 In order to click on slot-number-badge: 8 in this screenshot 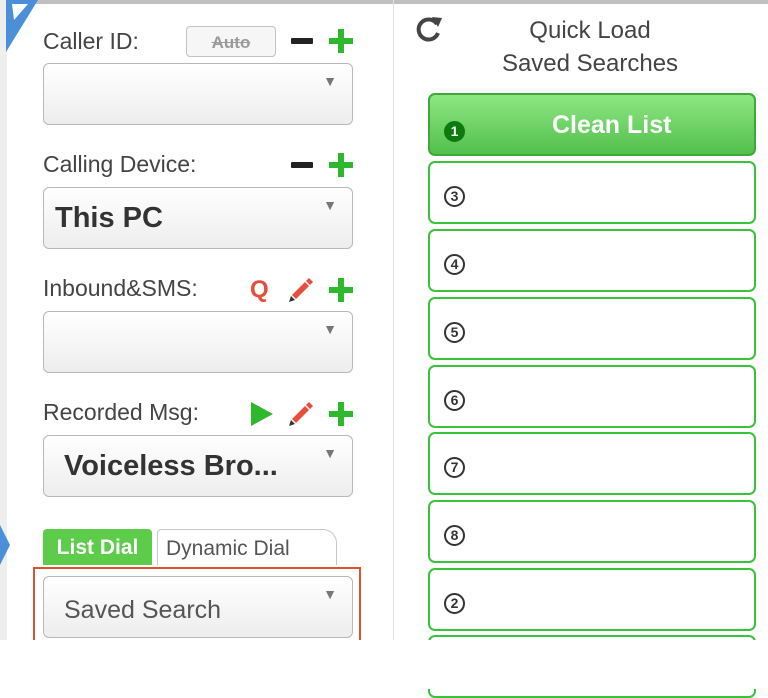, I will do `click(454, 535)`.